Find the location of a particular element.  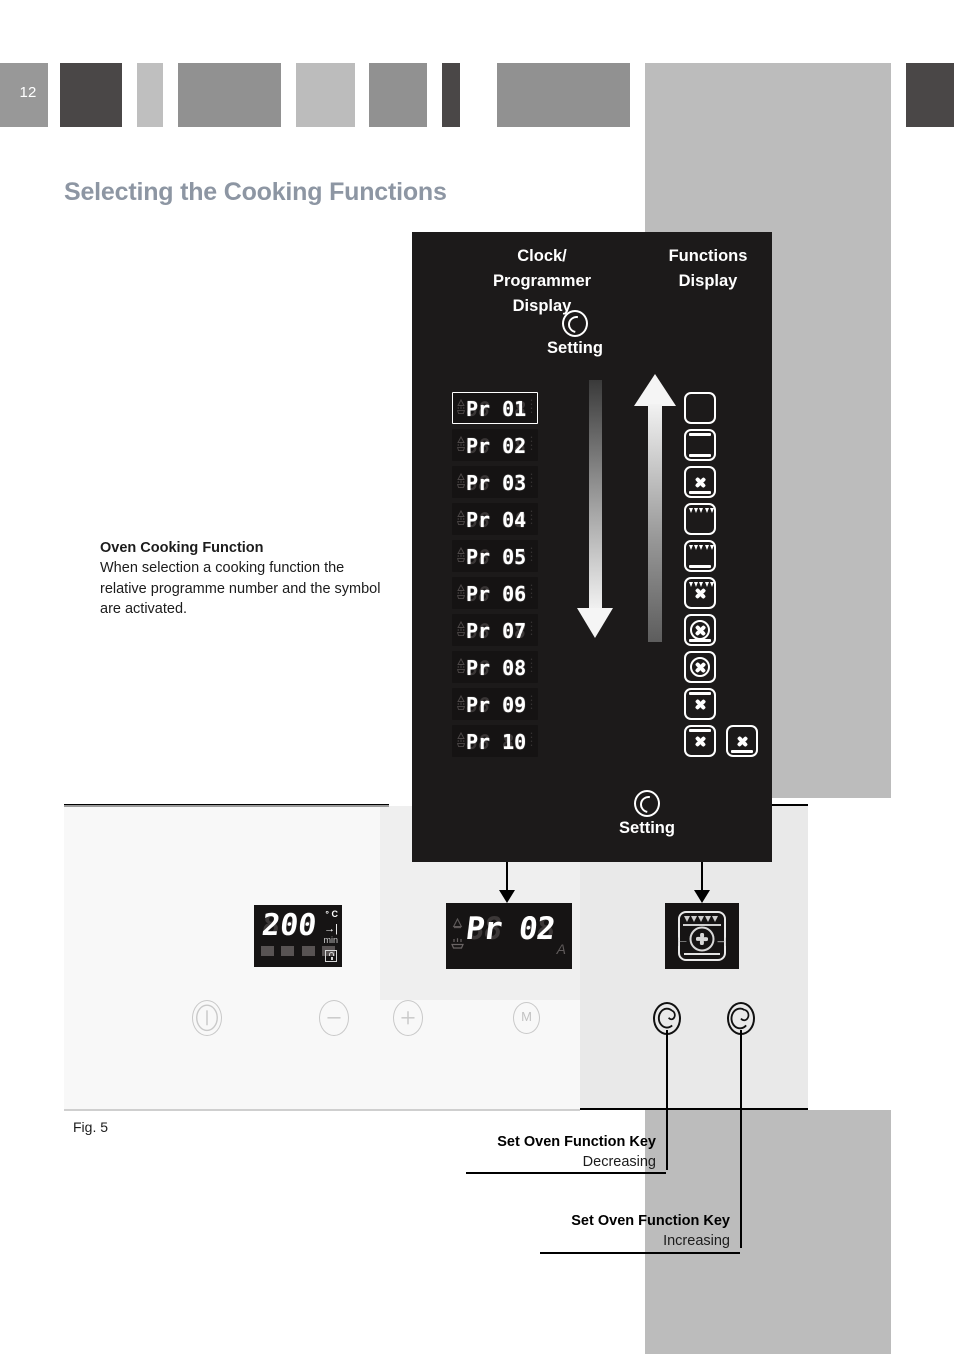

callout-connector-right is located at coordinates (702, 877).